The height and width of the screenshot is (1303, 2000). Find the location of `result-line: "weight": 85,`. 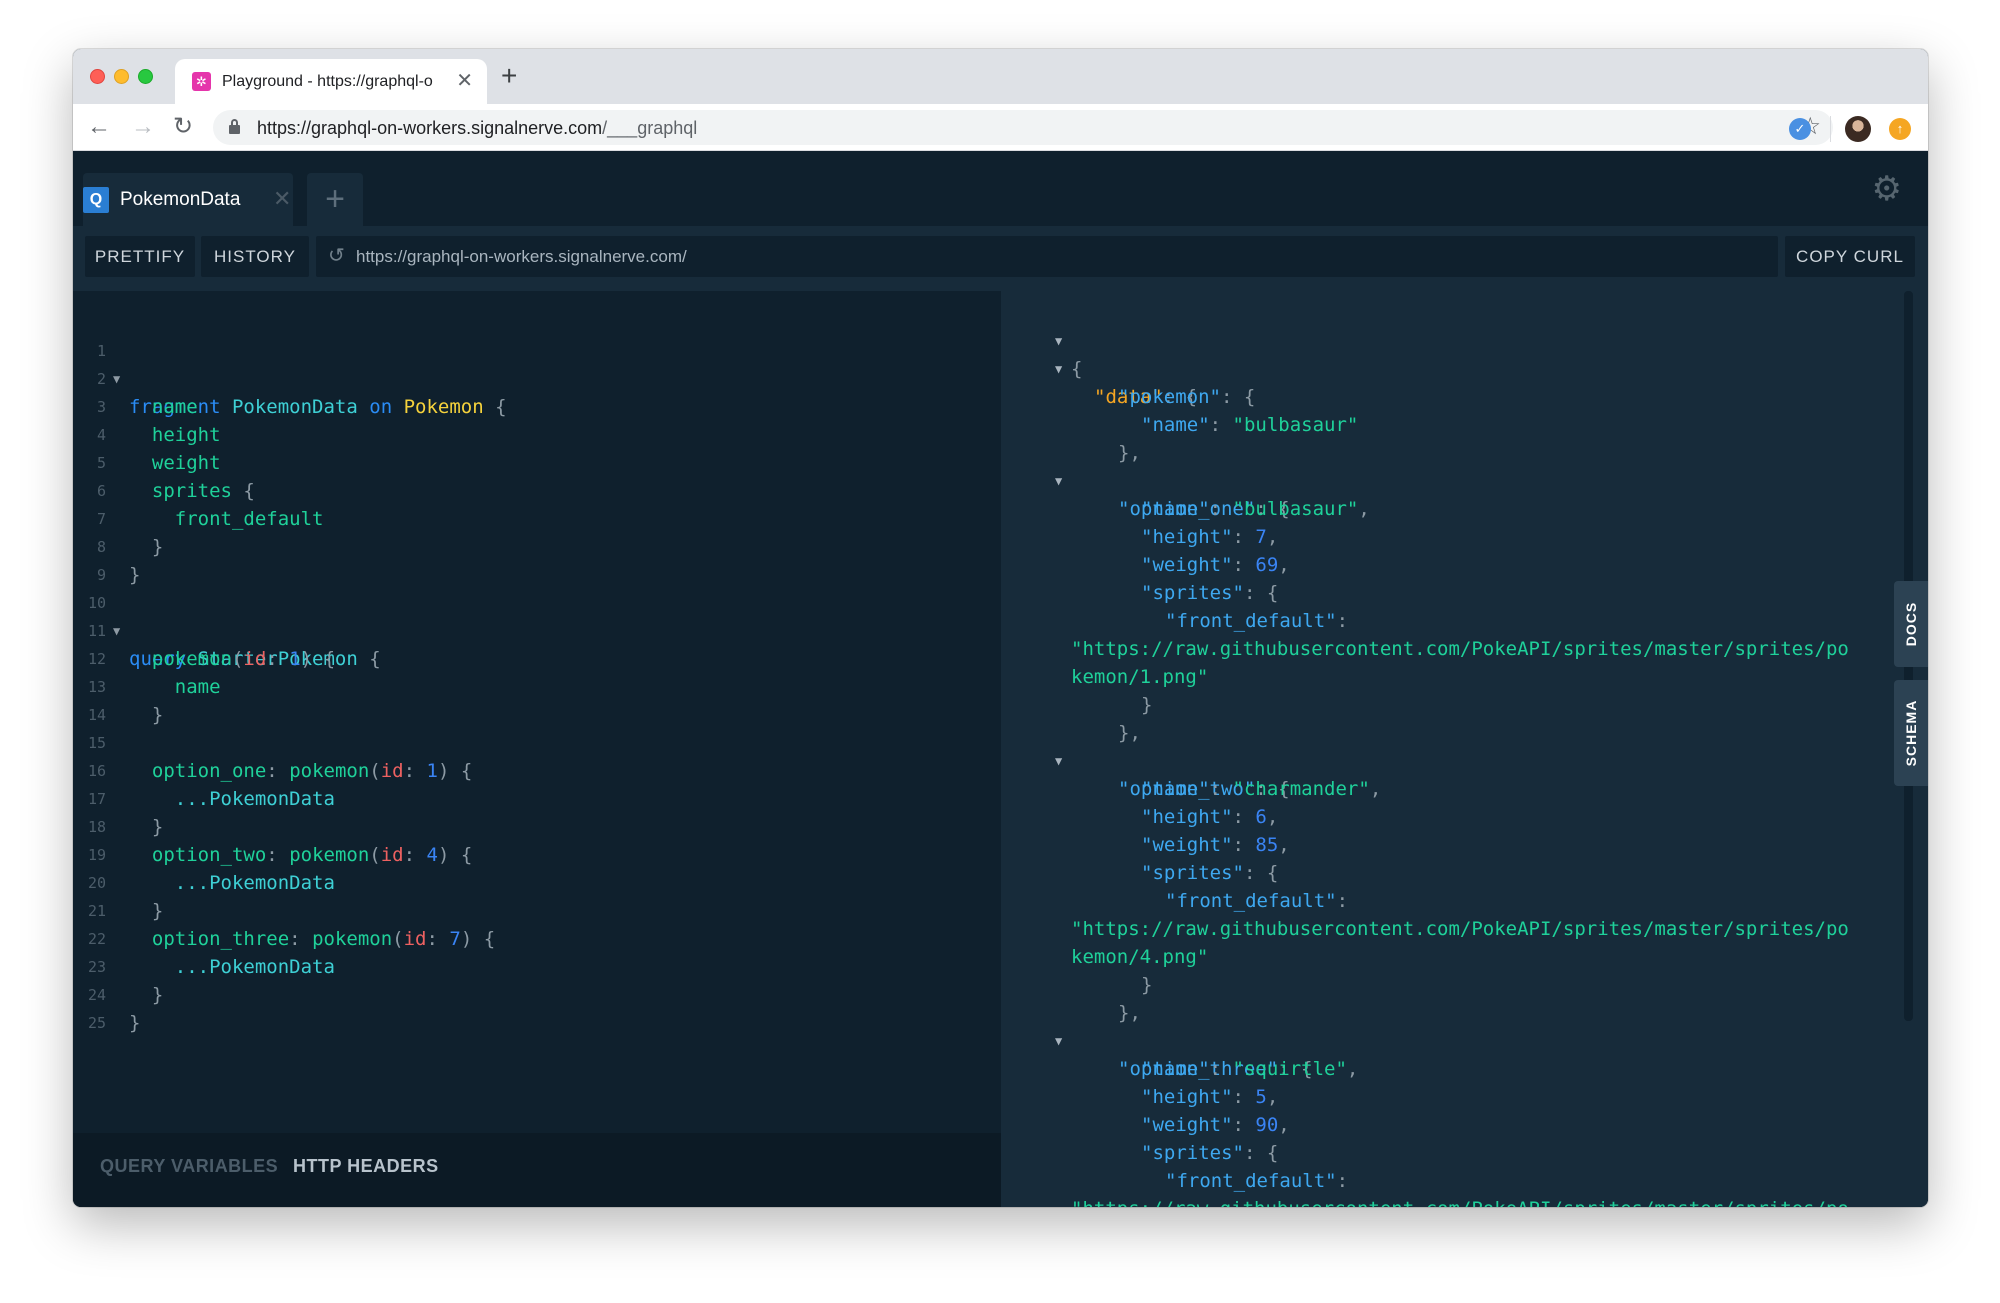

result-line: "weight": 85, is located at coordinates (1215, 845).